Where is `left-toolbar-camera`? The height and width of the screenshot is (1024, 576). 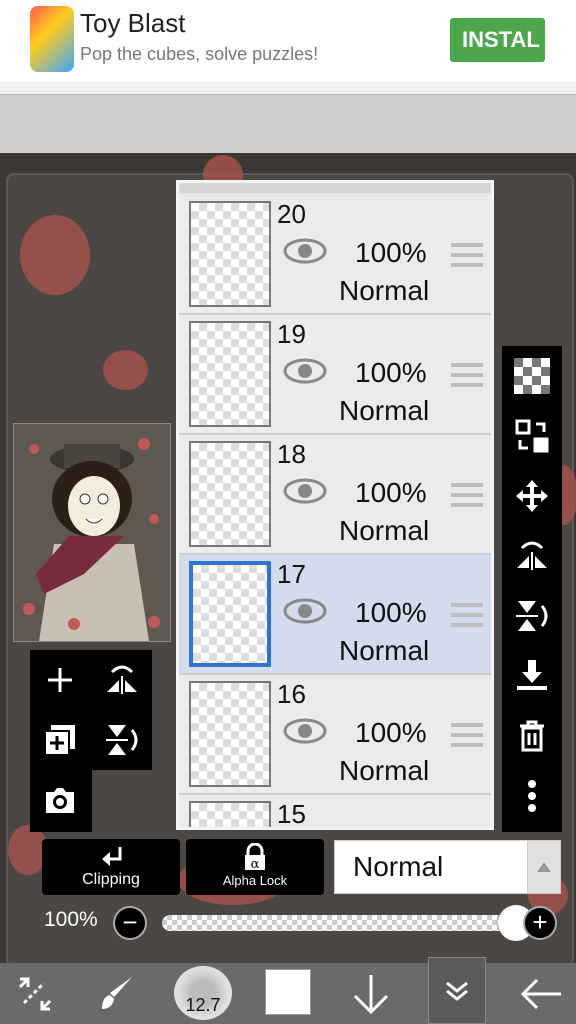 left-toolbar-camera is located at coordinates (61, 801).